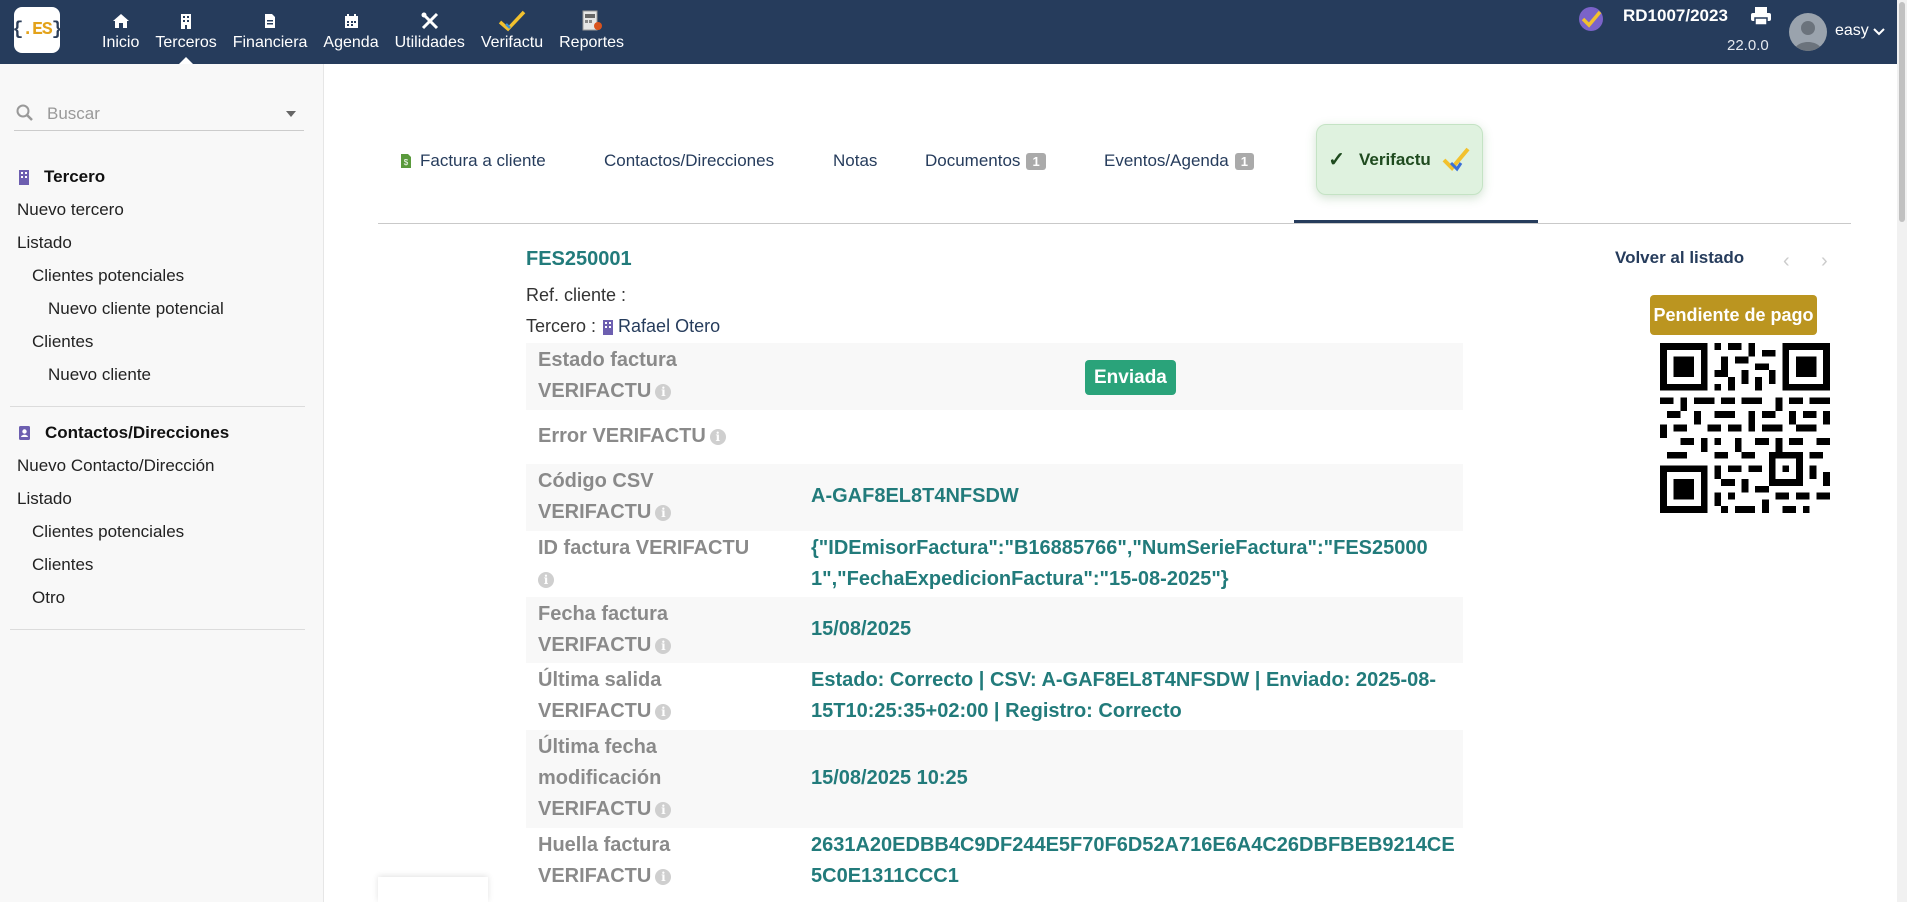 This screenshot has width=1907, height=902. Describe the element at coordinates (579, 259) in the screenshot. I see `invoice-ref: FES250001` at that location.